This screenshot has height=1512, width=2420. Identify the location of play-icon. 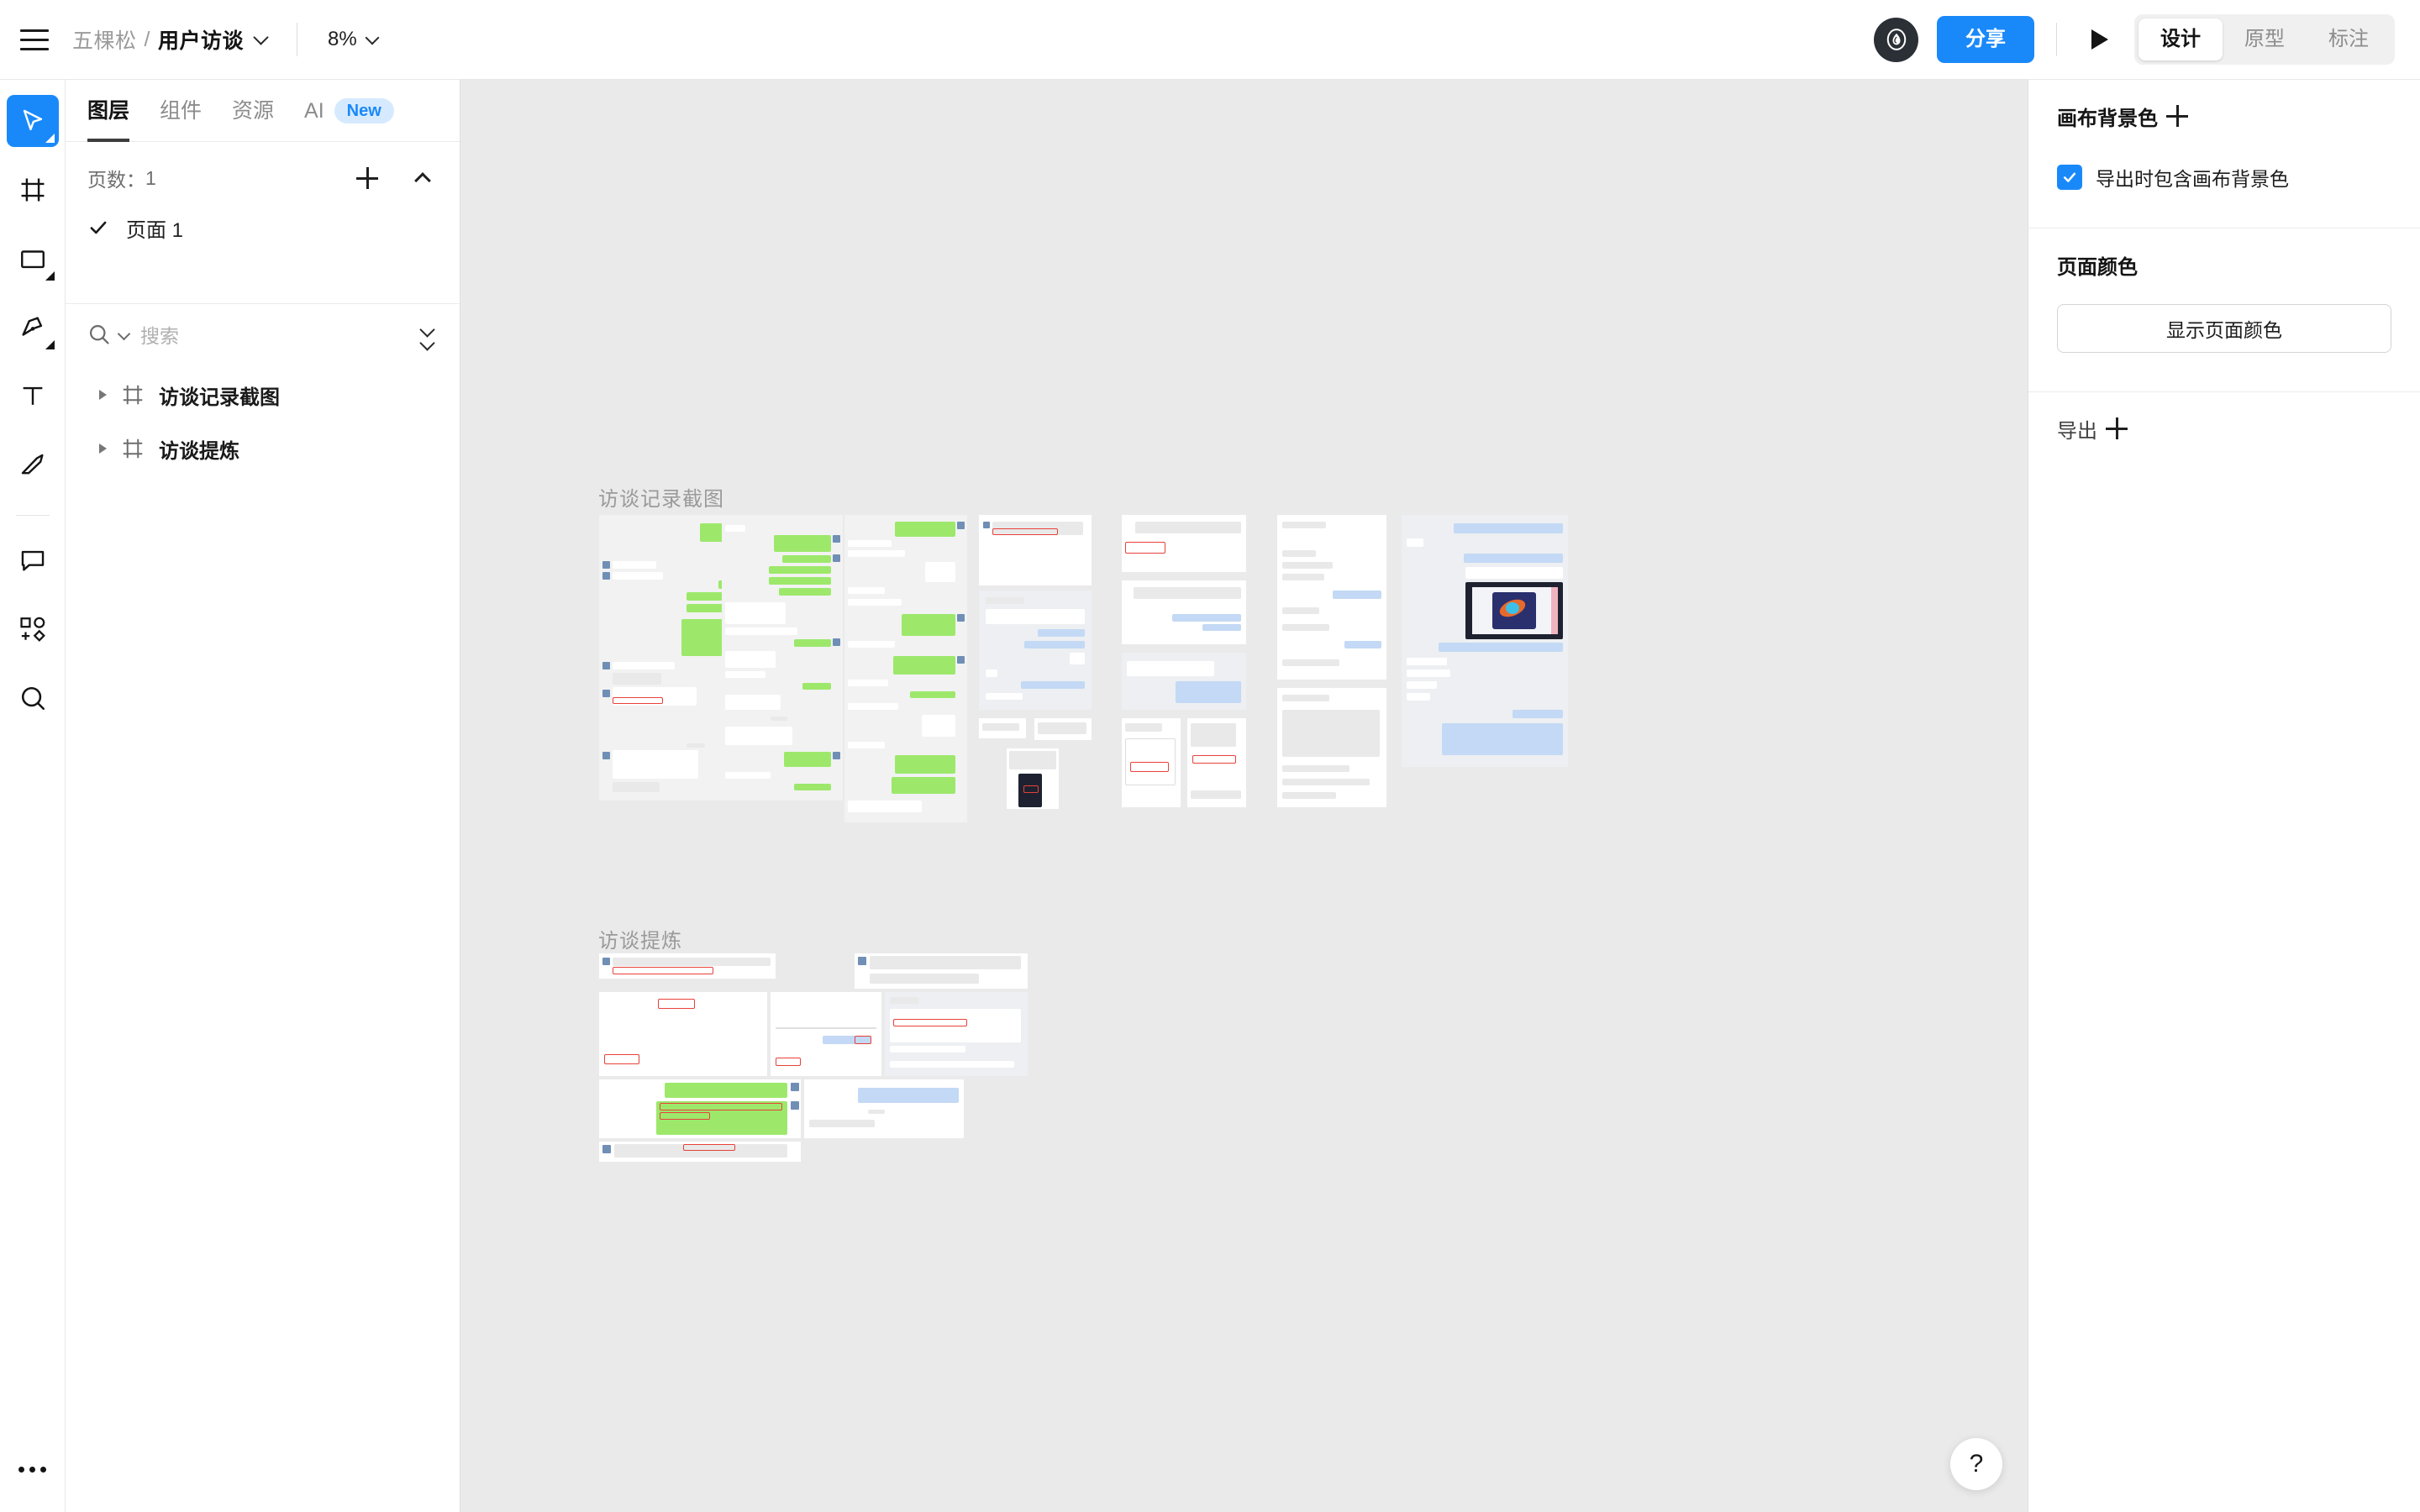
(2100, 39).